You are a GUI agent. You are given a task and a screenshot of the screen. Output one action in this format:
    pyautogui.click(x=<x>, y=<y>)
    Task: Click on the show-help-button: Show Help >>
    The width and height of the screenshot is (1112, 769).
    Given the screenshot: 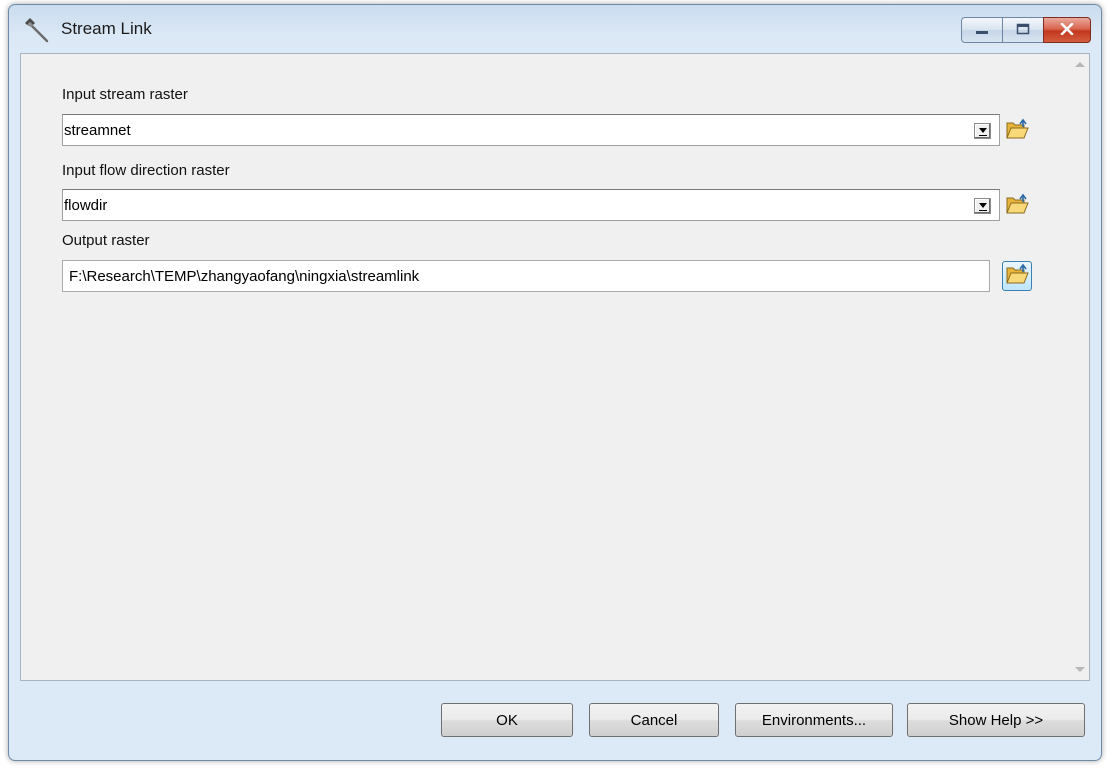 What is the action you would take?
    pyautogui.click(x=996, y=720)
    